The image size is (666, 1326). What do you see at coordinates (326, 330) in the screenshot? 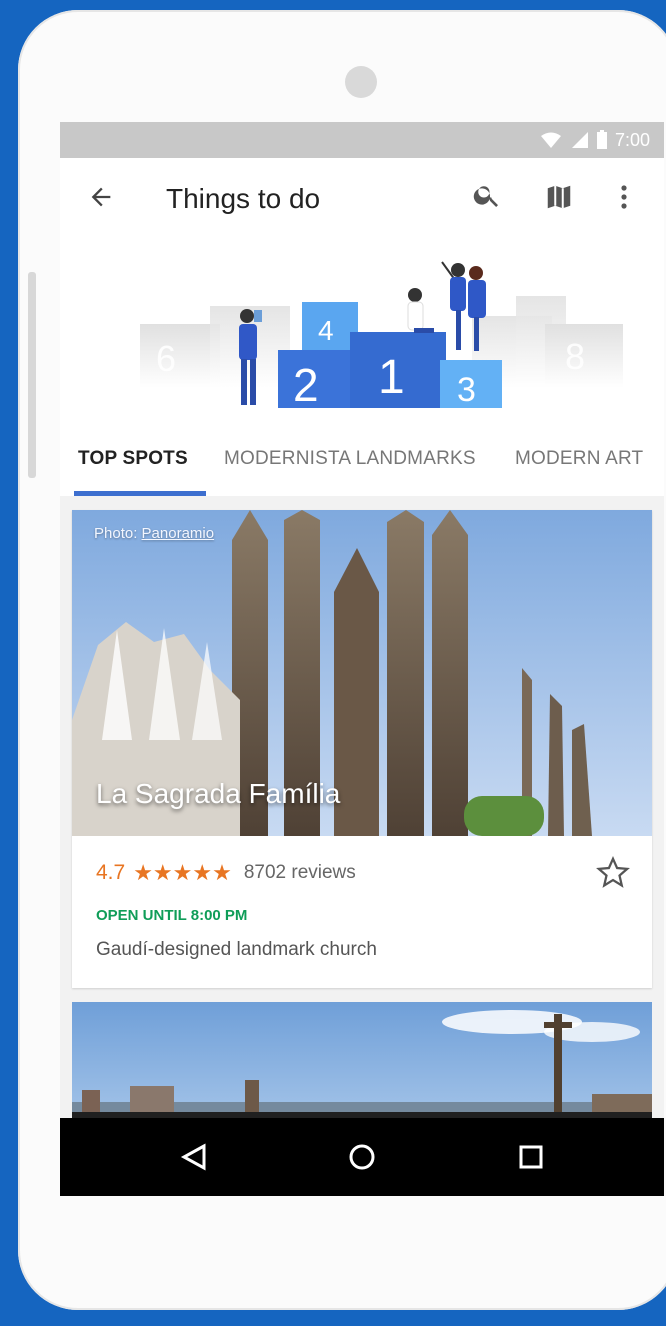
I see `podium-number-4: 4` at bounding box center [326, 330].